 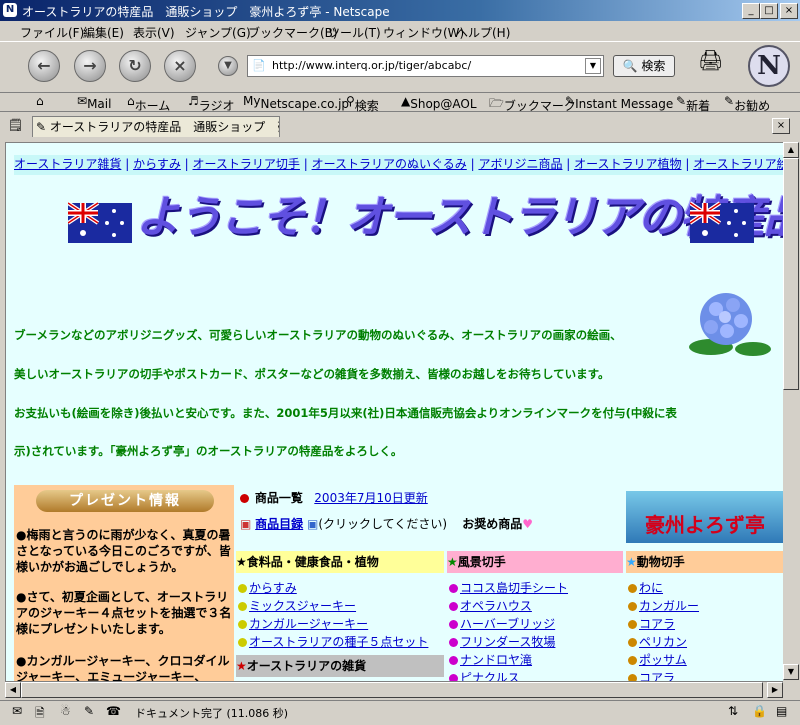 I want to click on personal-item-im: ✎ Instant Message, so click(x=619, y=102).